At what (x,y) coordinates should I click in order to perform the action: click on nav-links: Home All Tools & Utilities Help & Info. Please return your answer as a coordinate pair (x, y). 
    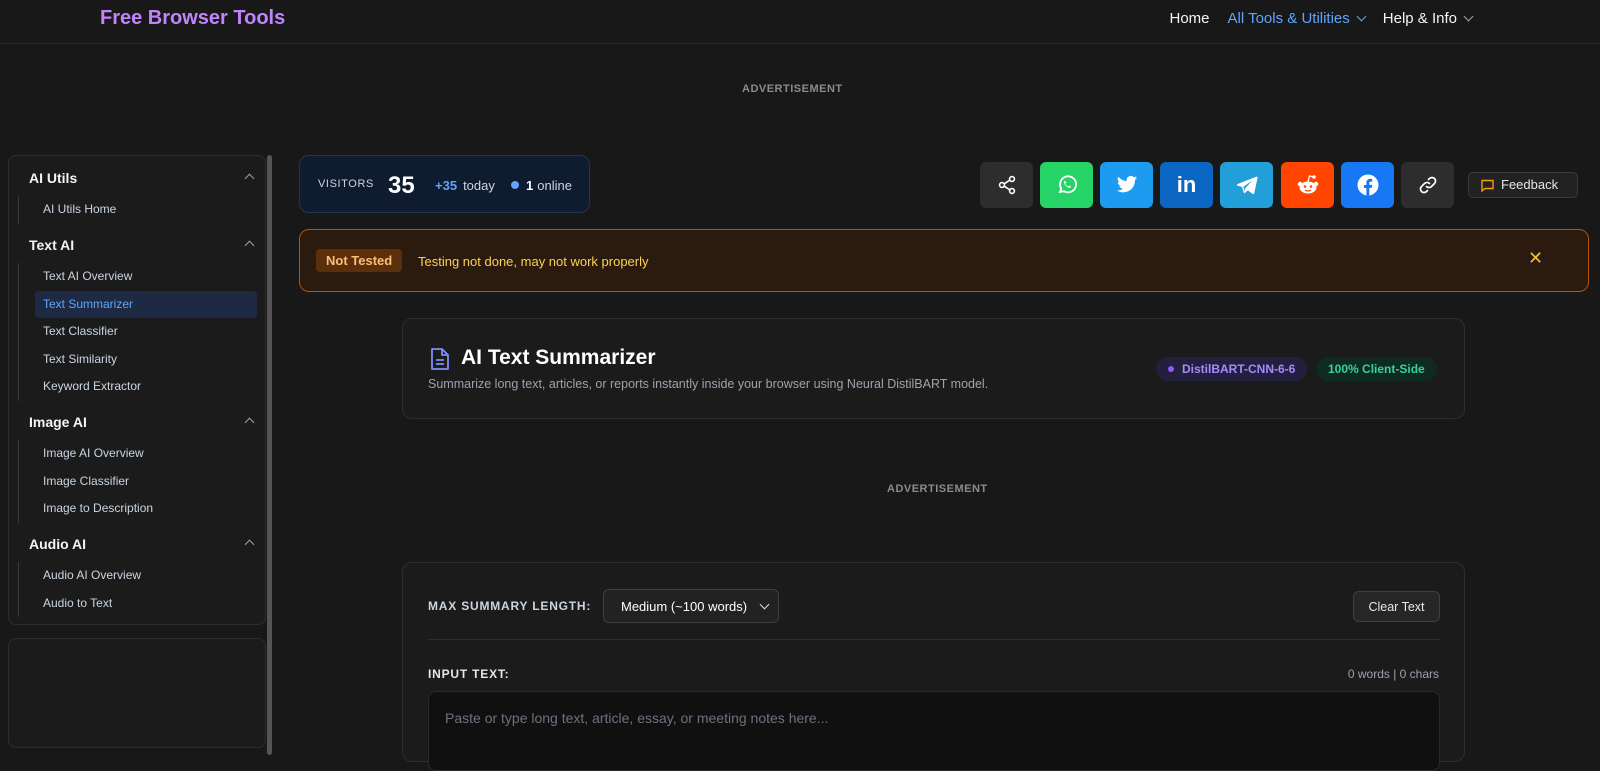
    Looking at the image, I should click on (1322, 18).